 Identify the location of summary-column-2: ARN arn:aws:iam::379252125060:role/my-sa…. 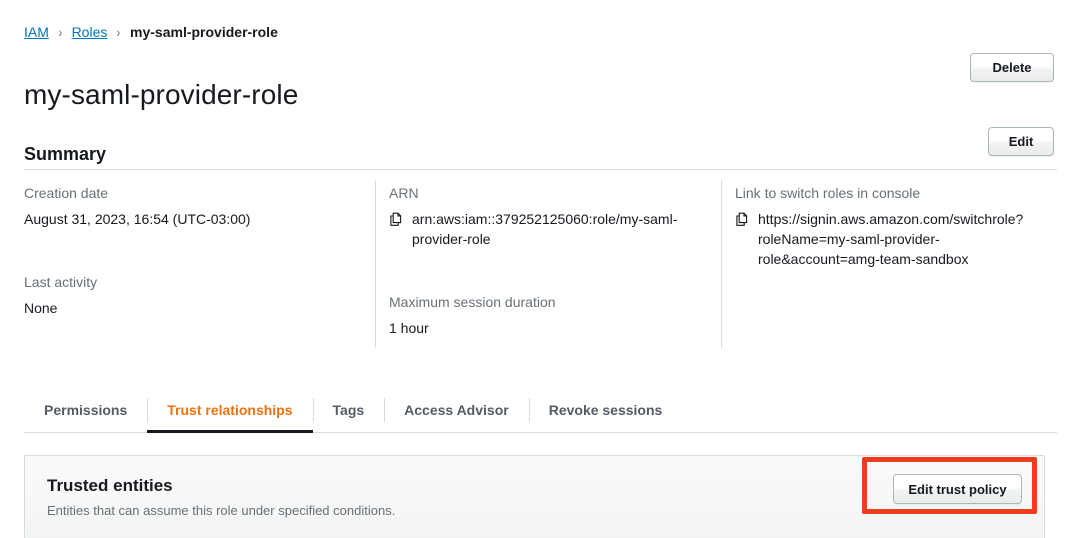
(548, 264).